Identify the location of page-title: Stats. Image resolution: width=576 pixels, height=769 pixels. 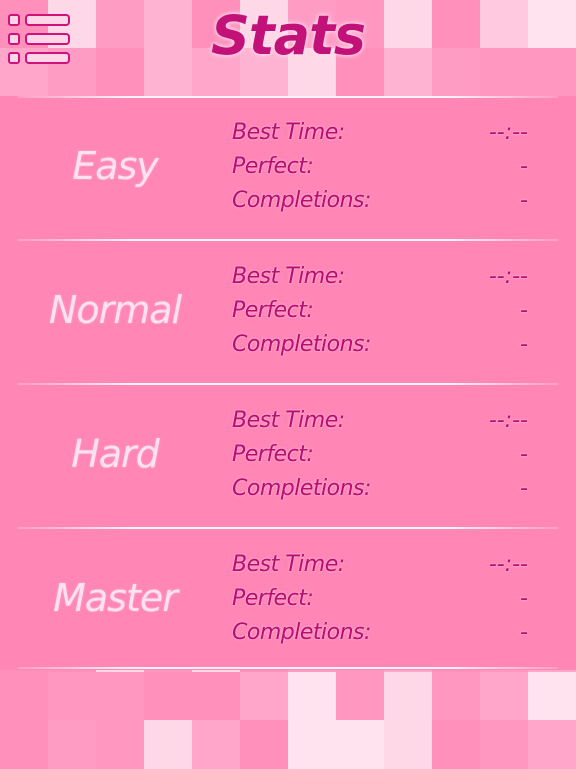
(288, 35).